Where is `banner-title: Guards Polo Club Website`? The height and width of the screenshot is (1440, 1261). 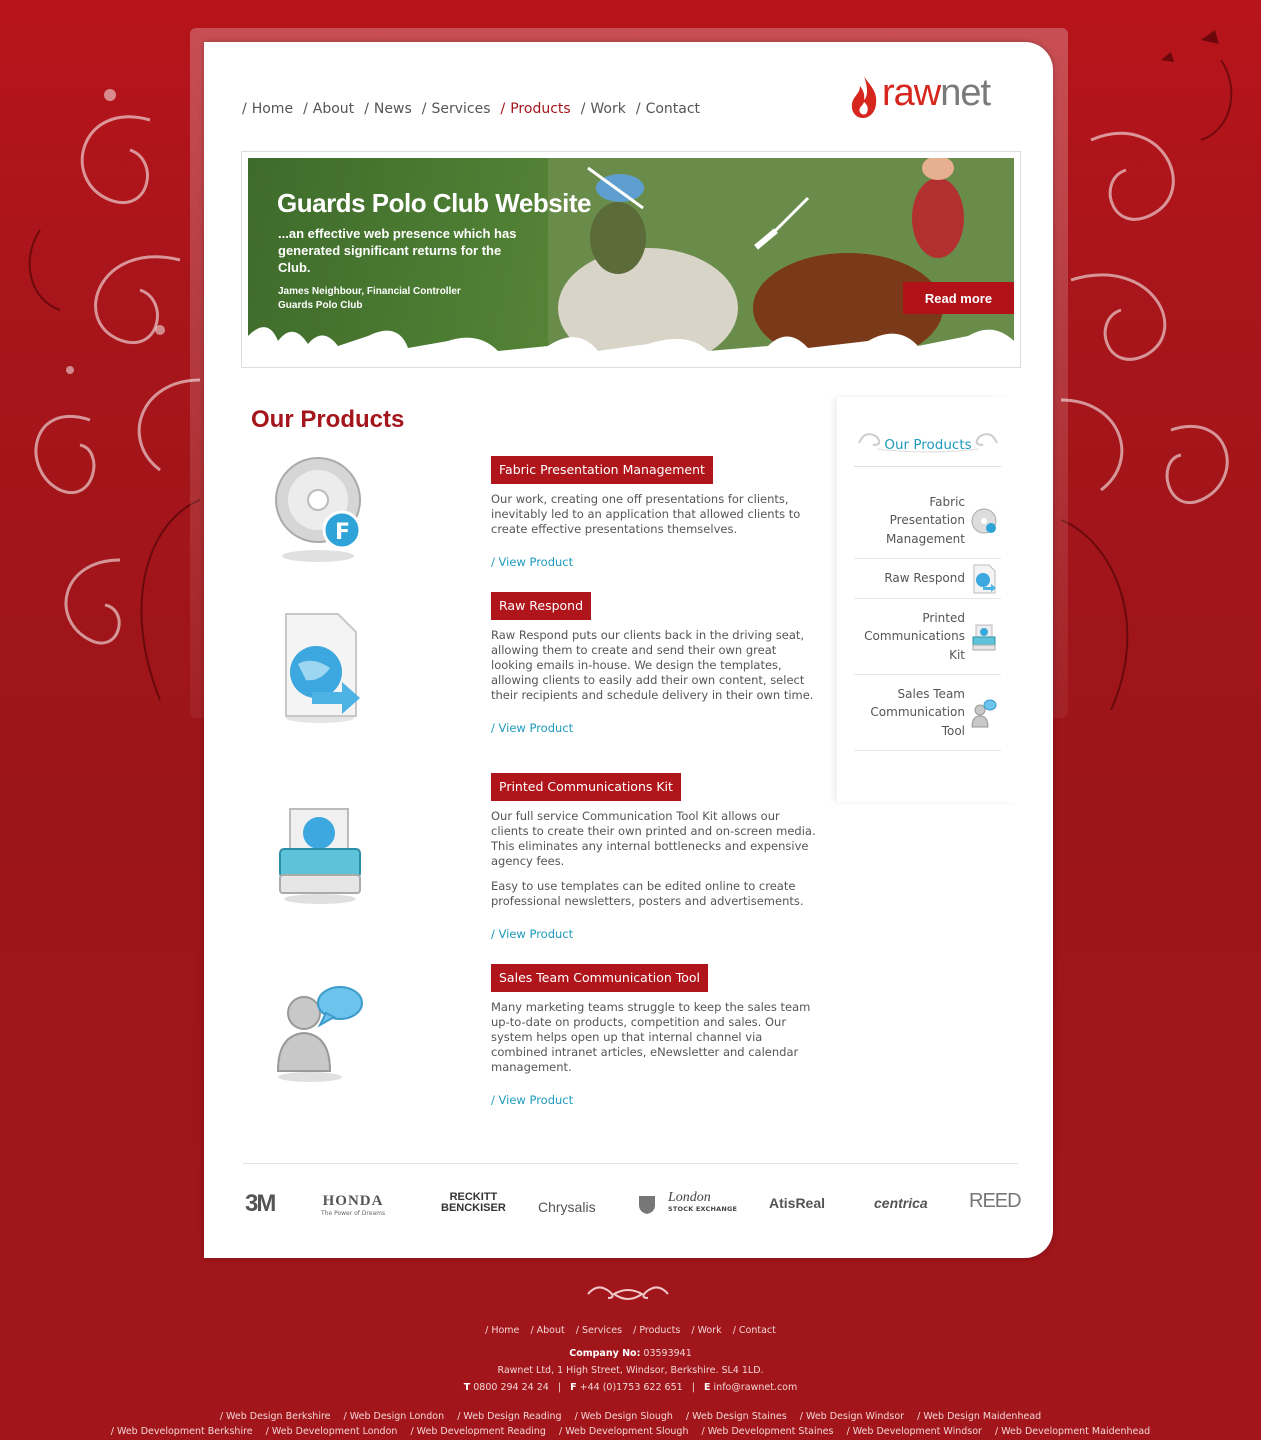
banner-title: Guards Polo Club Website is located at coordinates (434, 203).